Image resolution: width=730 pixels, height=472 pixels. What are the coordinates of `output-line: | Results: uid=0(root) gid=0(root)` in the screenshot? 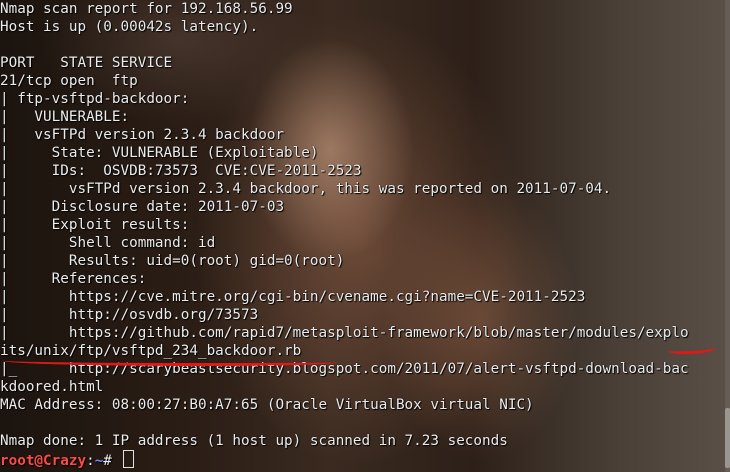 It's located at (172, 261).